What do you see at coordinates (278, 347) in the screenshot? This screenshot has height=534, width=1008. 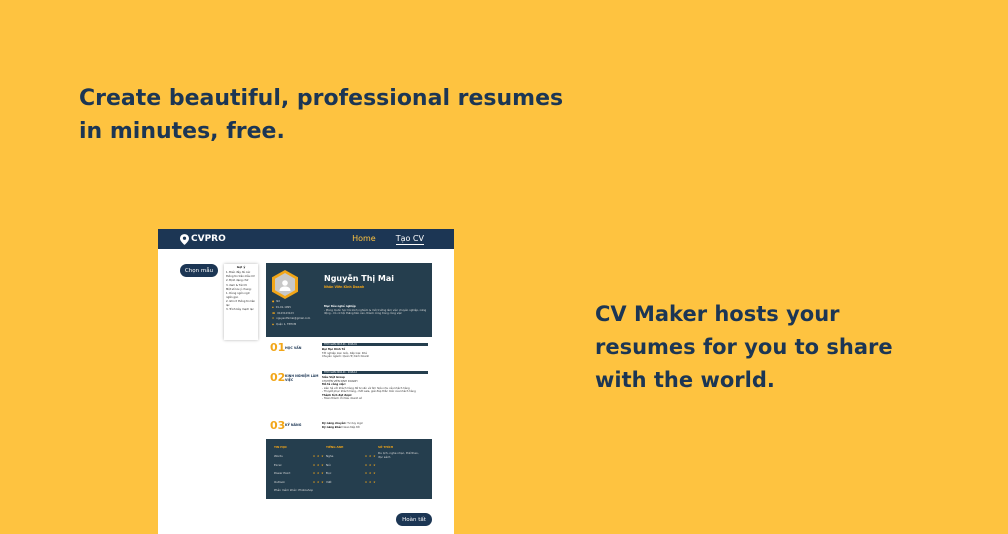 I see `section-number: 01` at bounding box center [278, 347].